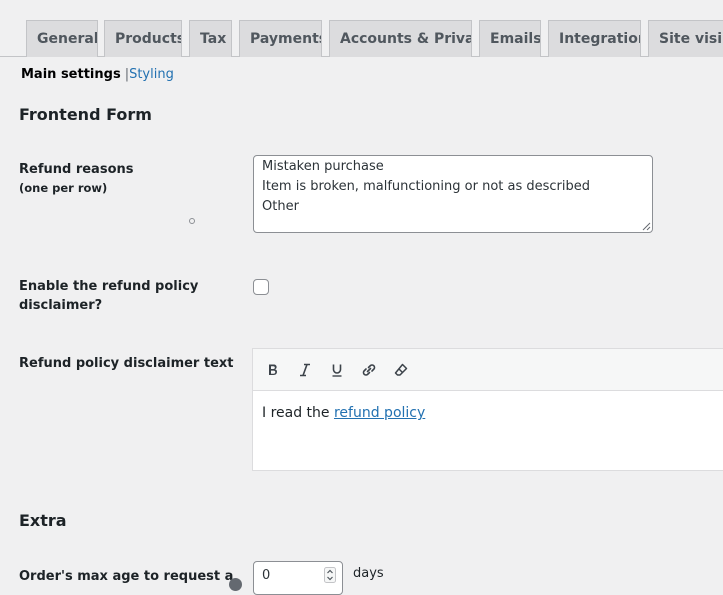 This screenshot has width=723, height=595. I want to click on refund-reasons-label: Refund reasons (one per row), so click(76, 179).